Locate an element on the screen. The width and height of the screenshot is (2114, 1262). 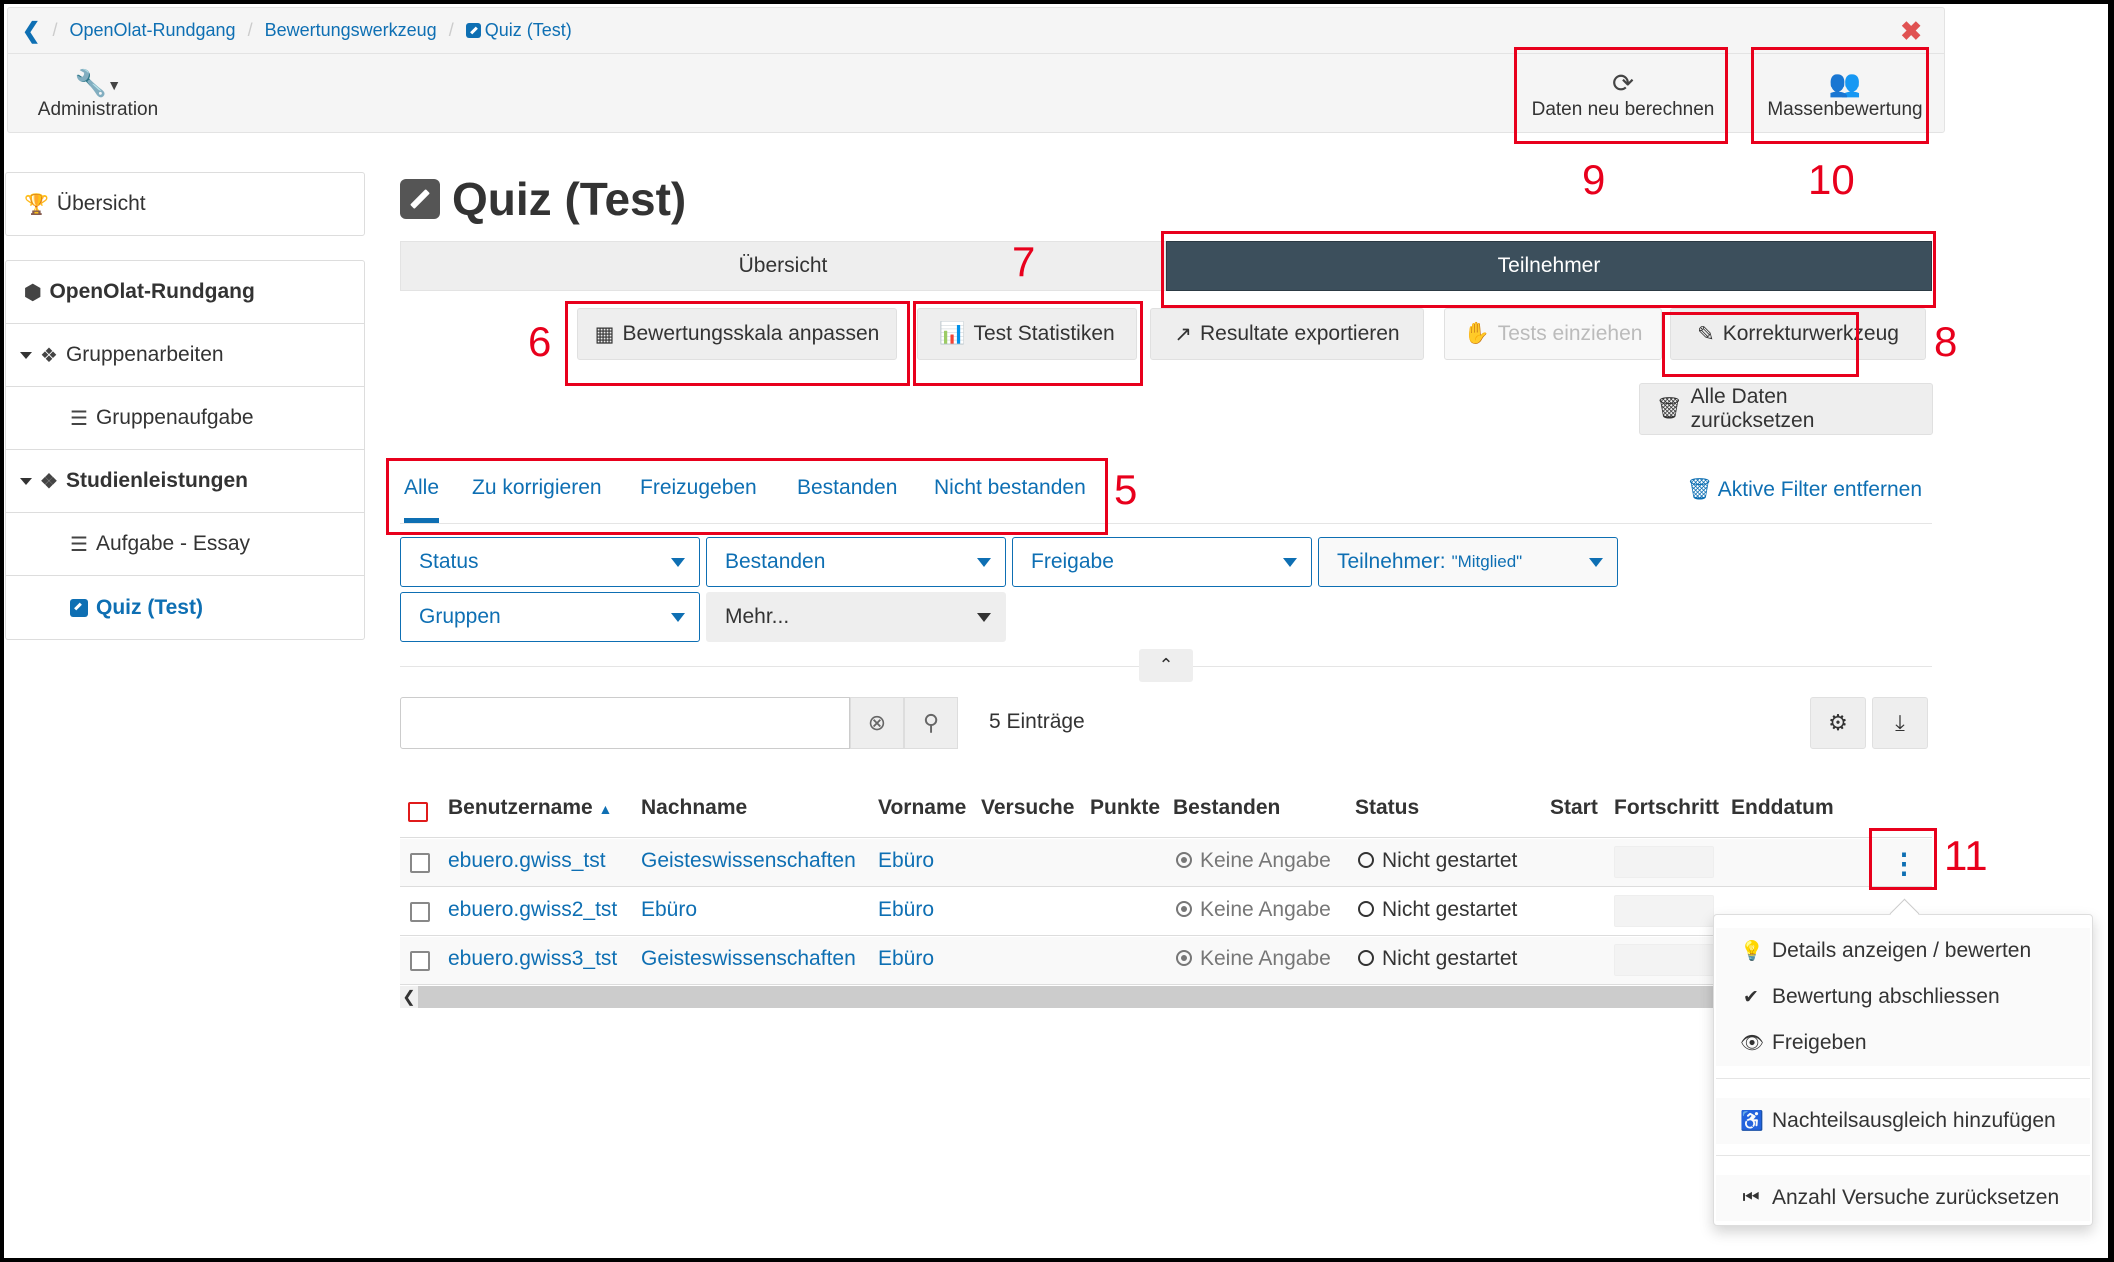
page-title: Quiz (Test) is located at coordinates (543, 199).